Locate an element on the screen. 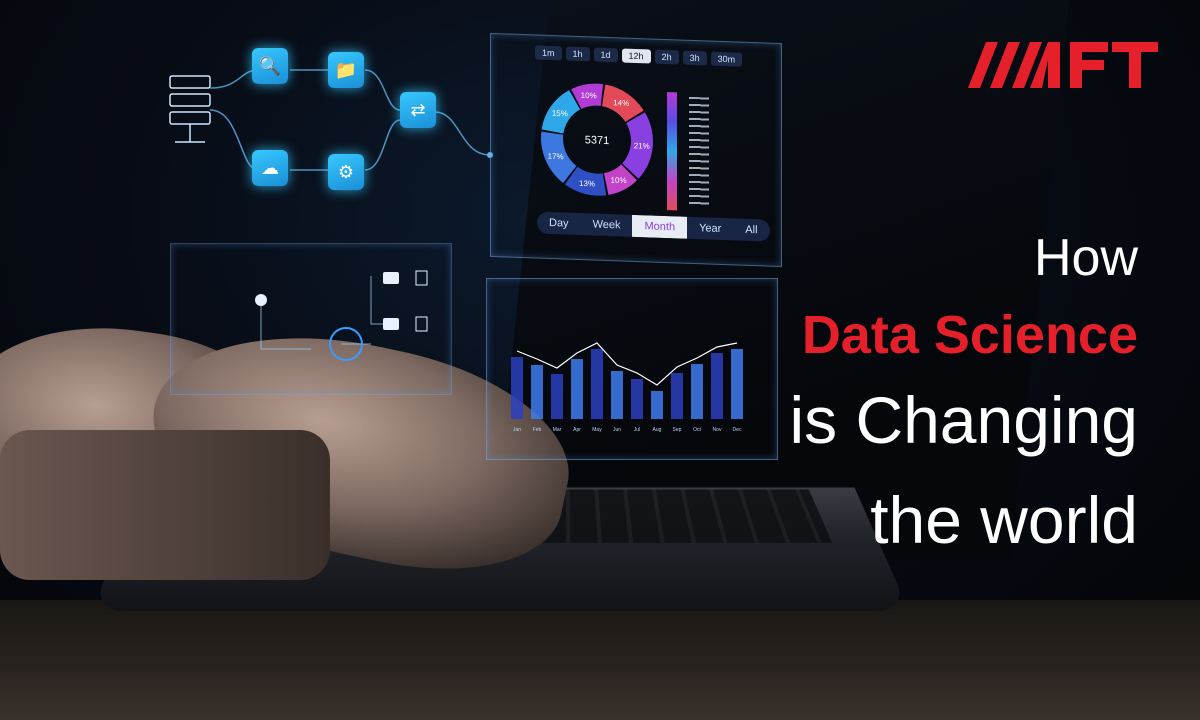  range-tab-month: Month is located at coordinates (660, 226).